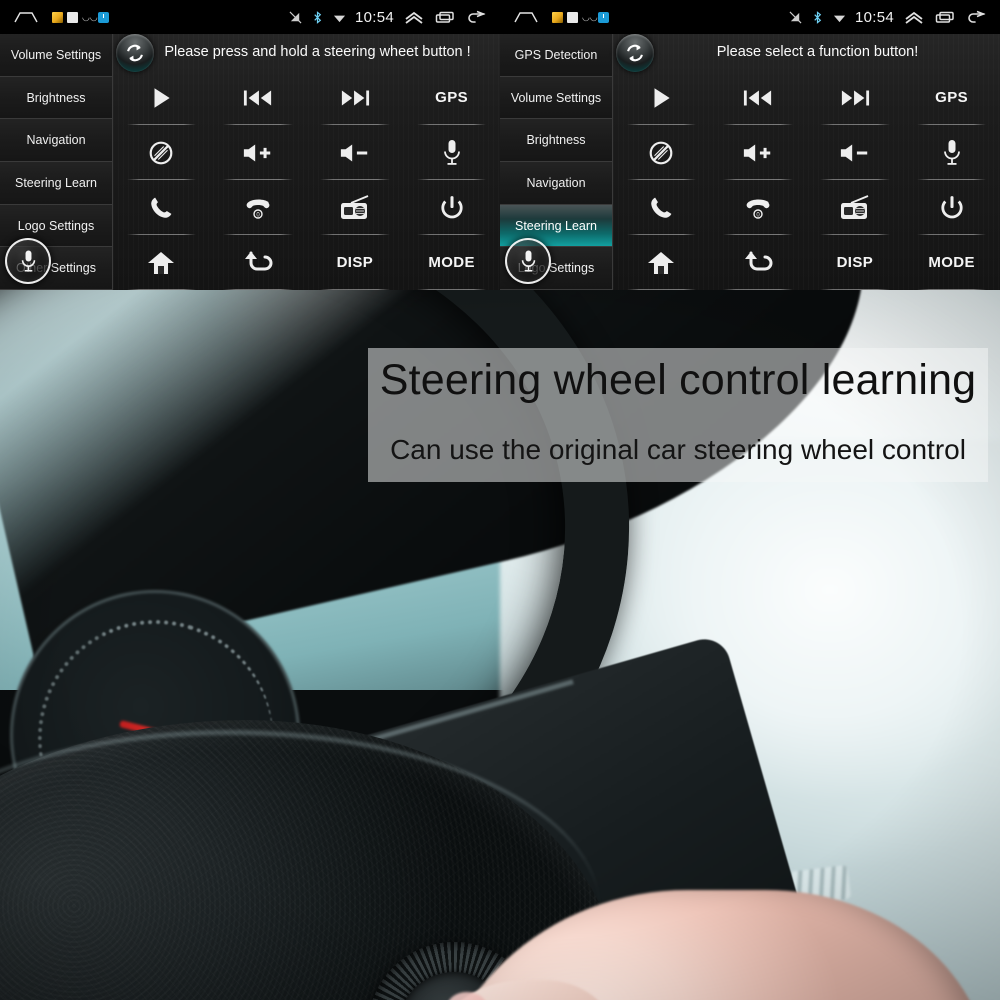 The width and height of the screenshot is (1000, 1000). I want to click on status-bar-right: ◡◡ 10:54, so click(750, 17).